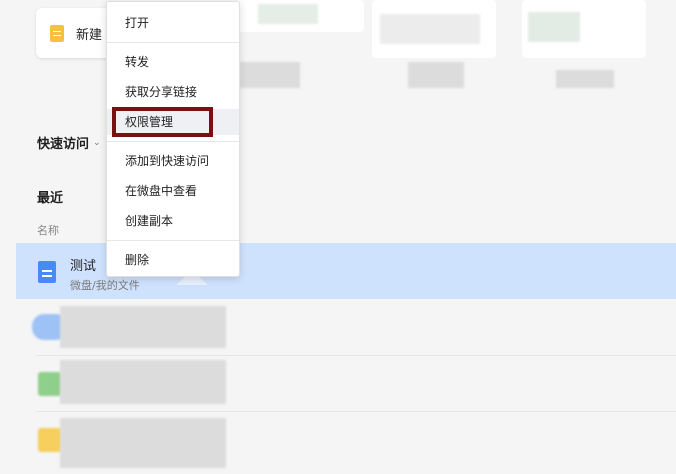 The width and height of the screenshot is (676, 474). Describe the element at coordinates (173, 260) in the screenshot. I see `menu-item-delete: 删除` at that location.